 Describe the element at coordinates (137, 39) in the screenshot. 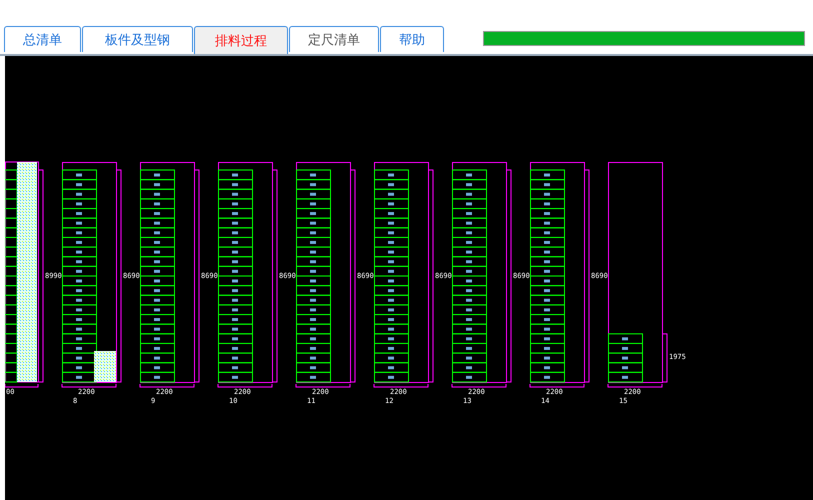

I see `tab: 板件及型钢` at that location.